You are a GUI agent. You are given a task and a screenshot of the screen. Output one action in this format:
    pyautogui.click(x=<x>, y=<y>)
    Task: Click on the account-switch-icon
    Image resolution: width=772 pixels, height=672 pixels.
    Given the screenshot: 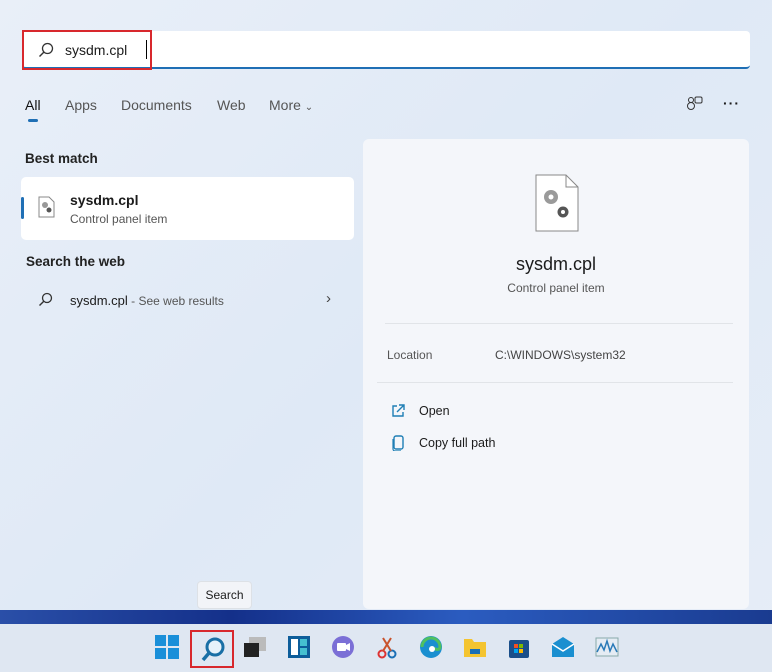 What is the action you would take?
    pyautogui.click(x=695, y=103)
    